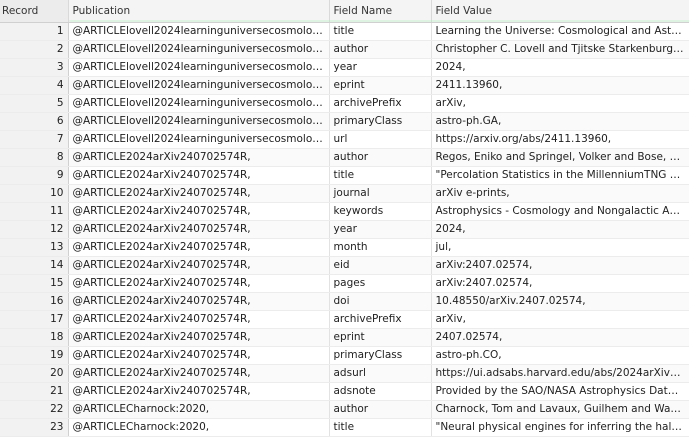 The height and width of the screenshot is (440, 689). What do you see at coordinates (34, 301) in the screenshot?
I see `cell-record: 16` at bounding box center [34, 301].